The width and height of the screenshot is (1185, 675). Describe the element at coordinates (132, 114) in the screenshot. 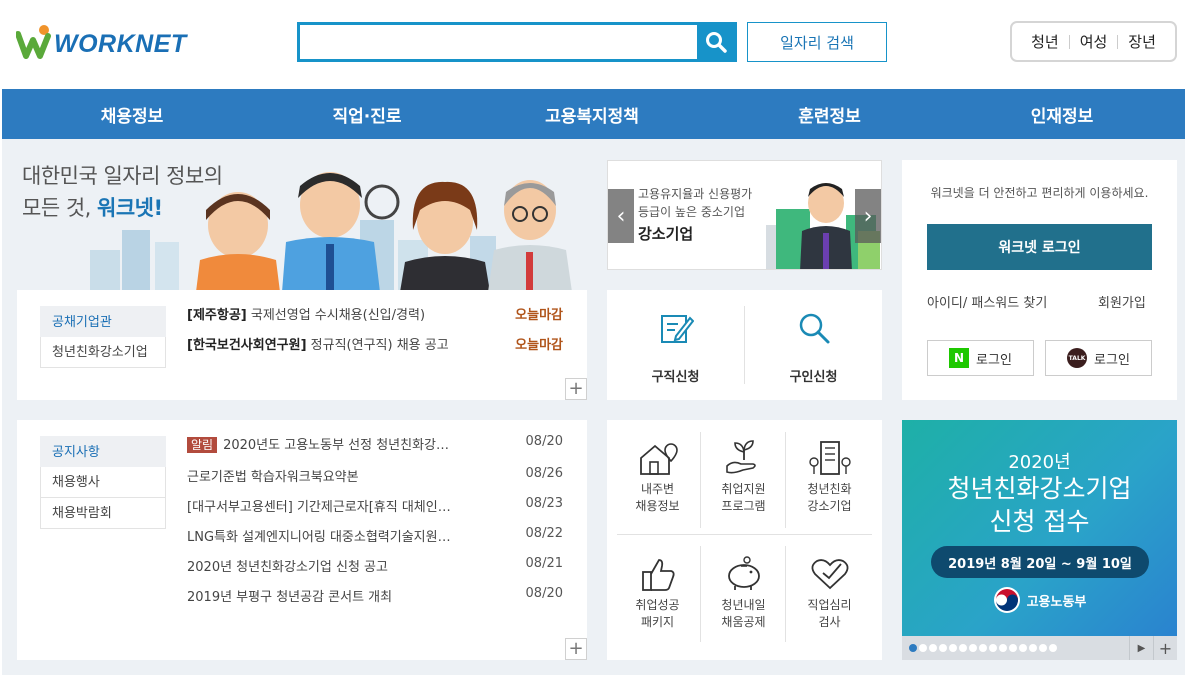

I see `nav-item-recruitment: 채용정보` at that location.